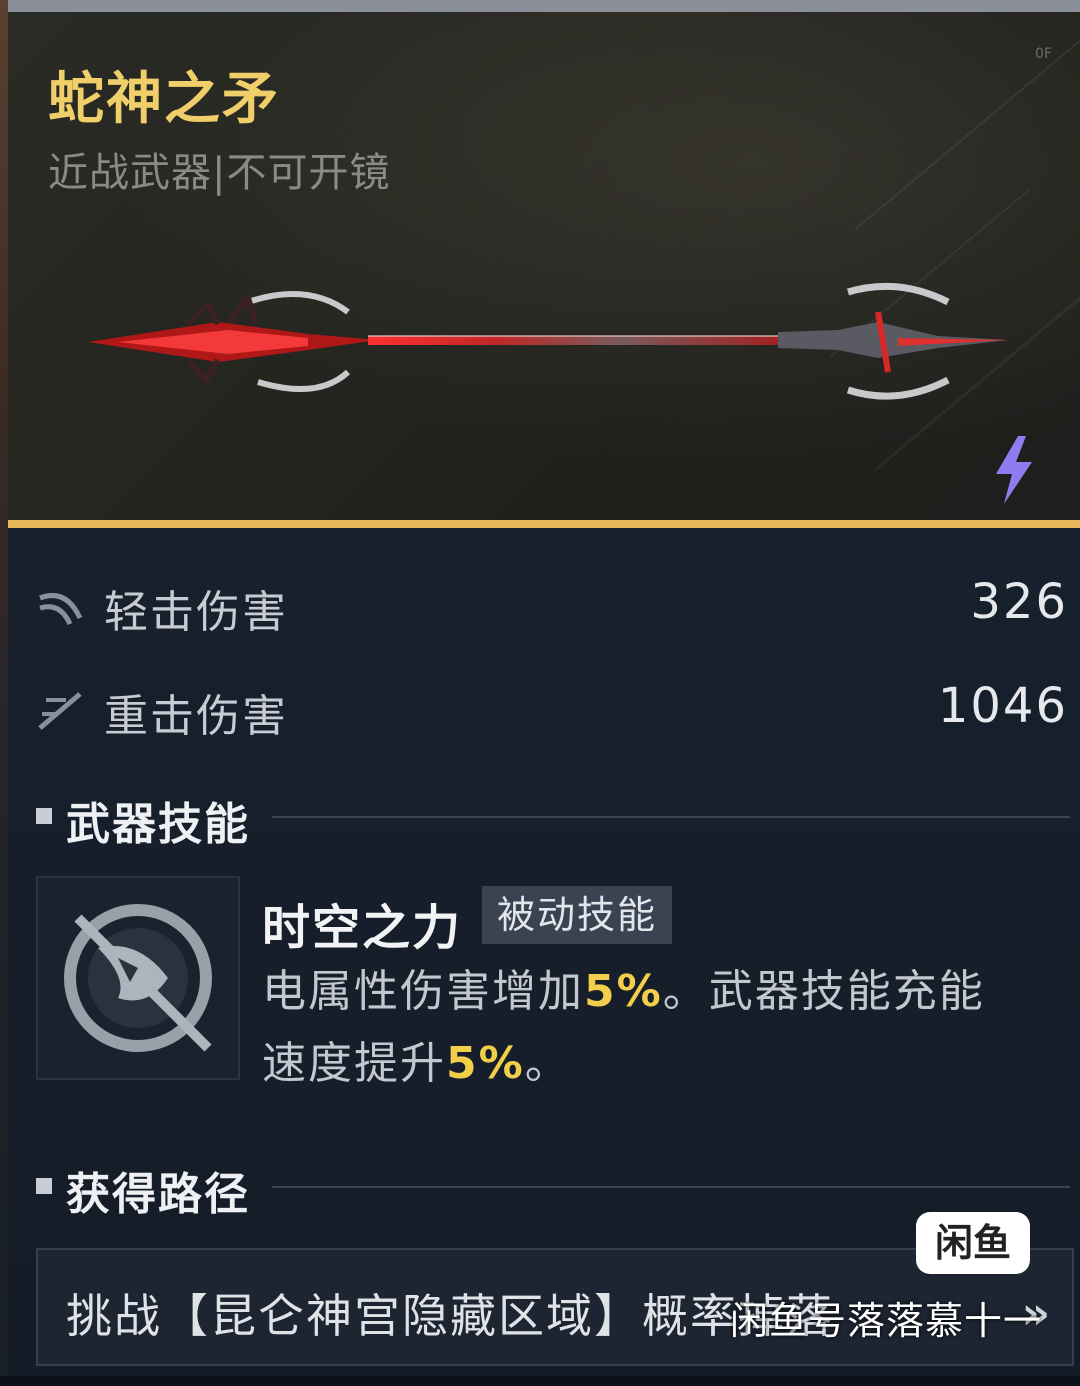  What do you see at coordinates (196, 716) in the screenshot?
I see `stat-label: 重击伤害` at bounding box center [196, 716].